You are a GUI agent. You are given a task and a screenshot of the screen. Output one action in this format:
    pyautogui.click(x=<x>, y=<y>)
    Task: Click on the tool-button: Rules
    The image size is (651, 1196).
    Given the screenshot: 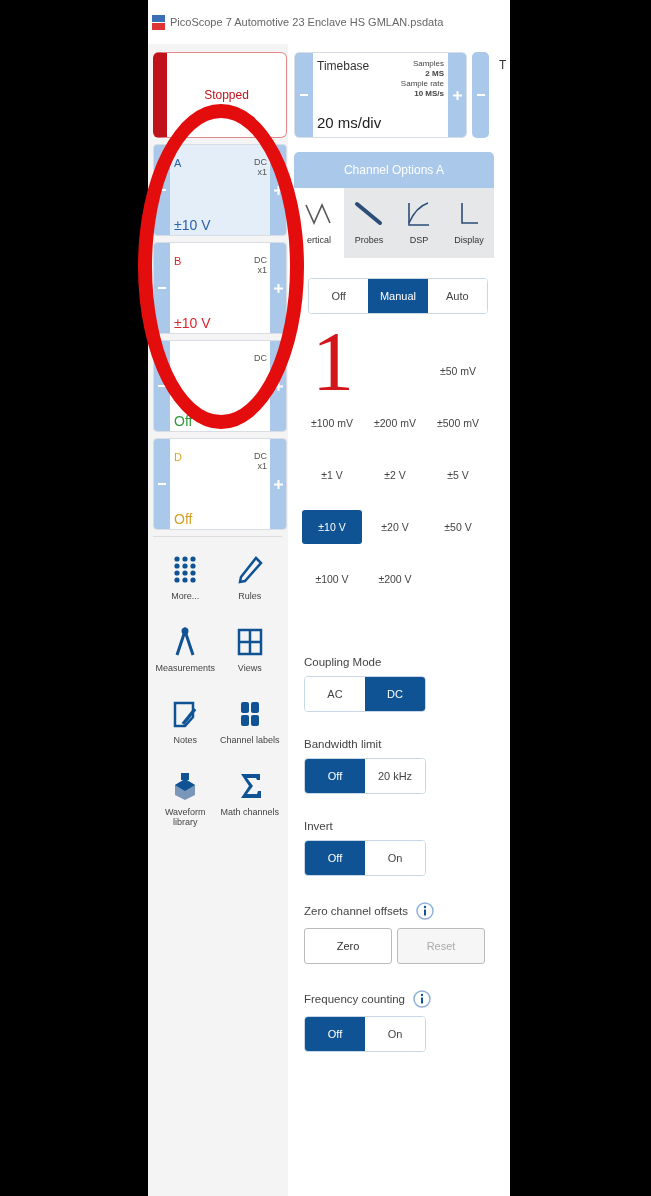 What is the action you would take?
    pyautogui.click(x=249, y=578)
    